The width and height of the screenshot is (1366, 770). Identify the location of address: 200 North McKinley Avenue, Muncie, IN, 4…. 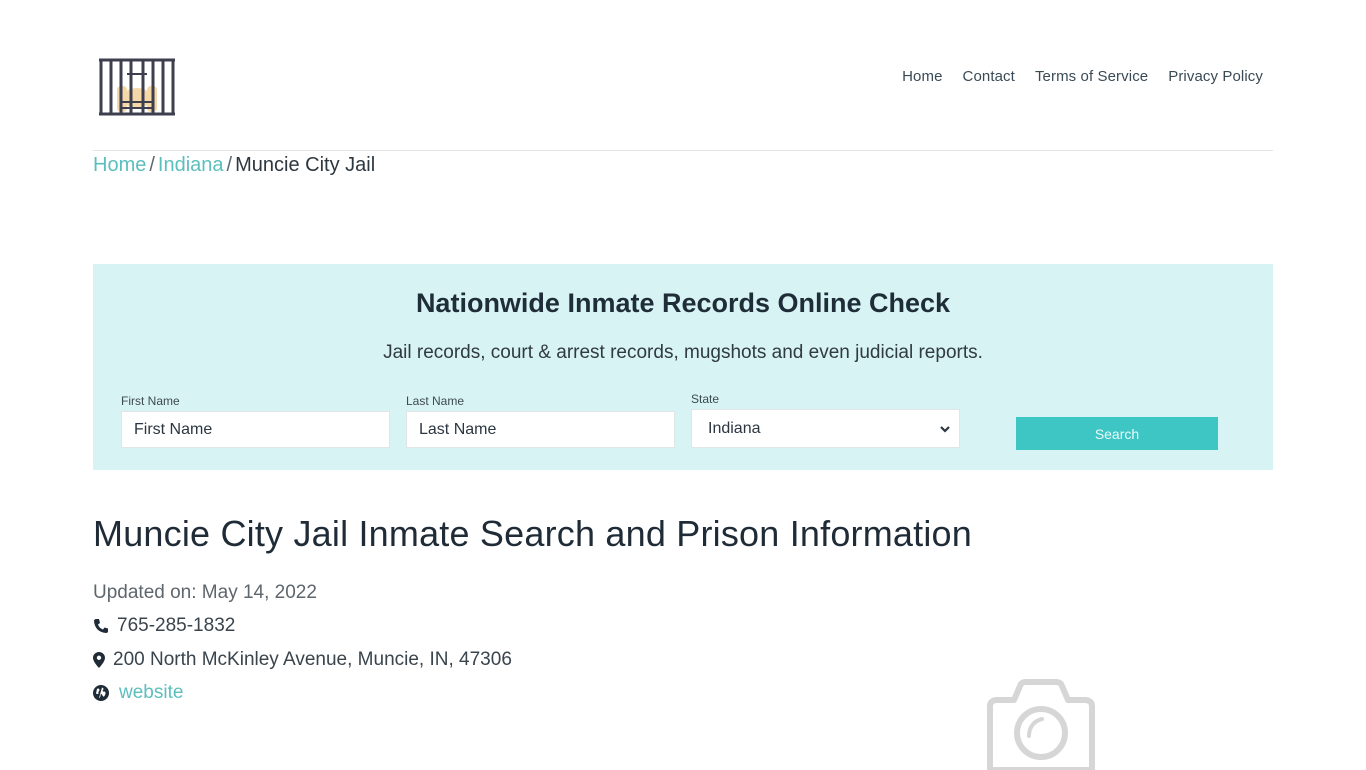
(312, 659).